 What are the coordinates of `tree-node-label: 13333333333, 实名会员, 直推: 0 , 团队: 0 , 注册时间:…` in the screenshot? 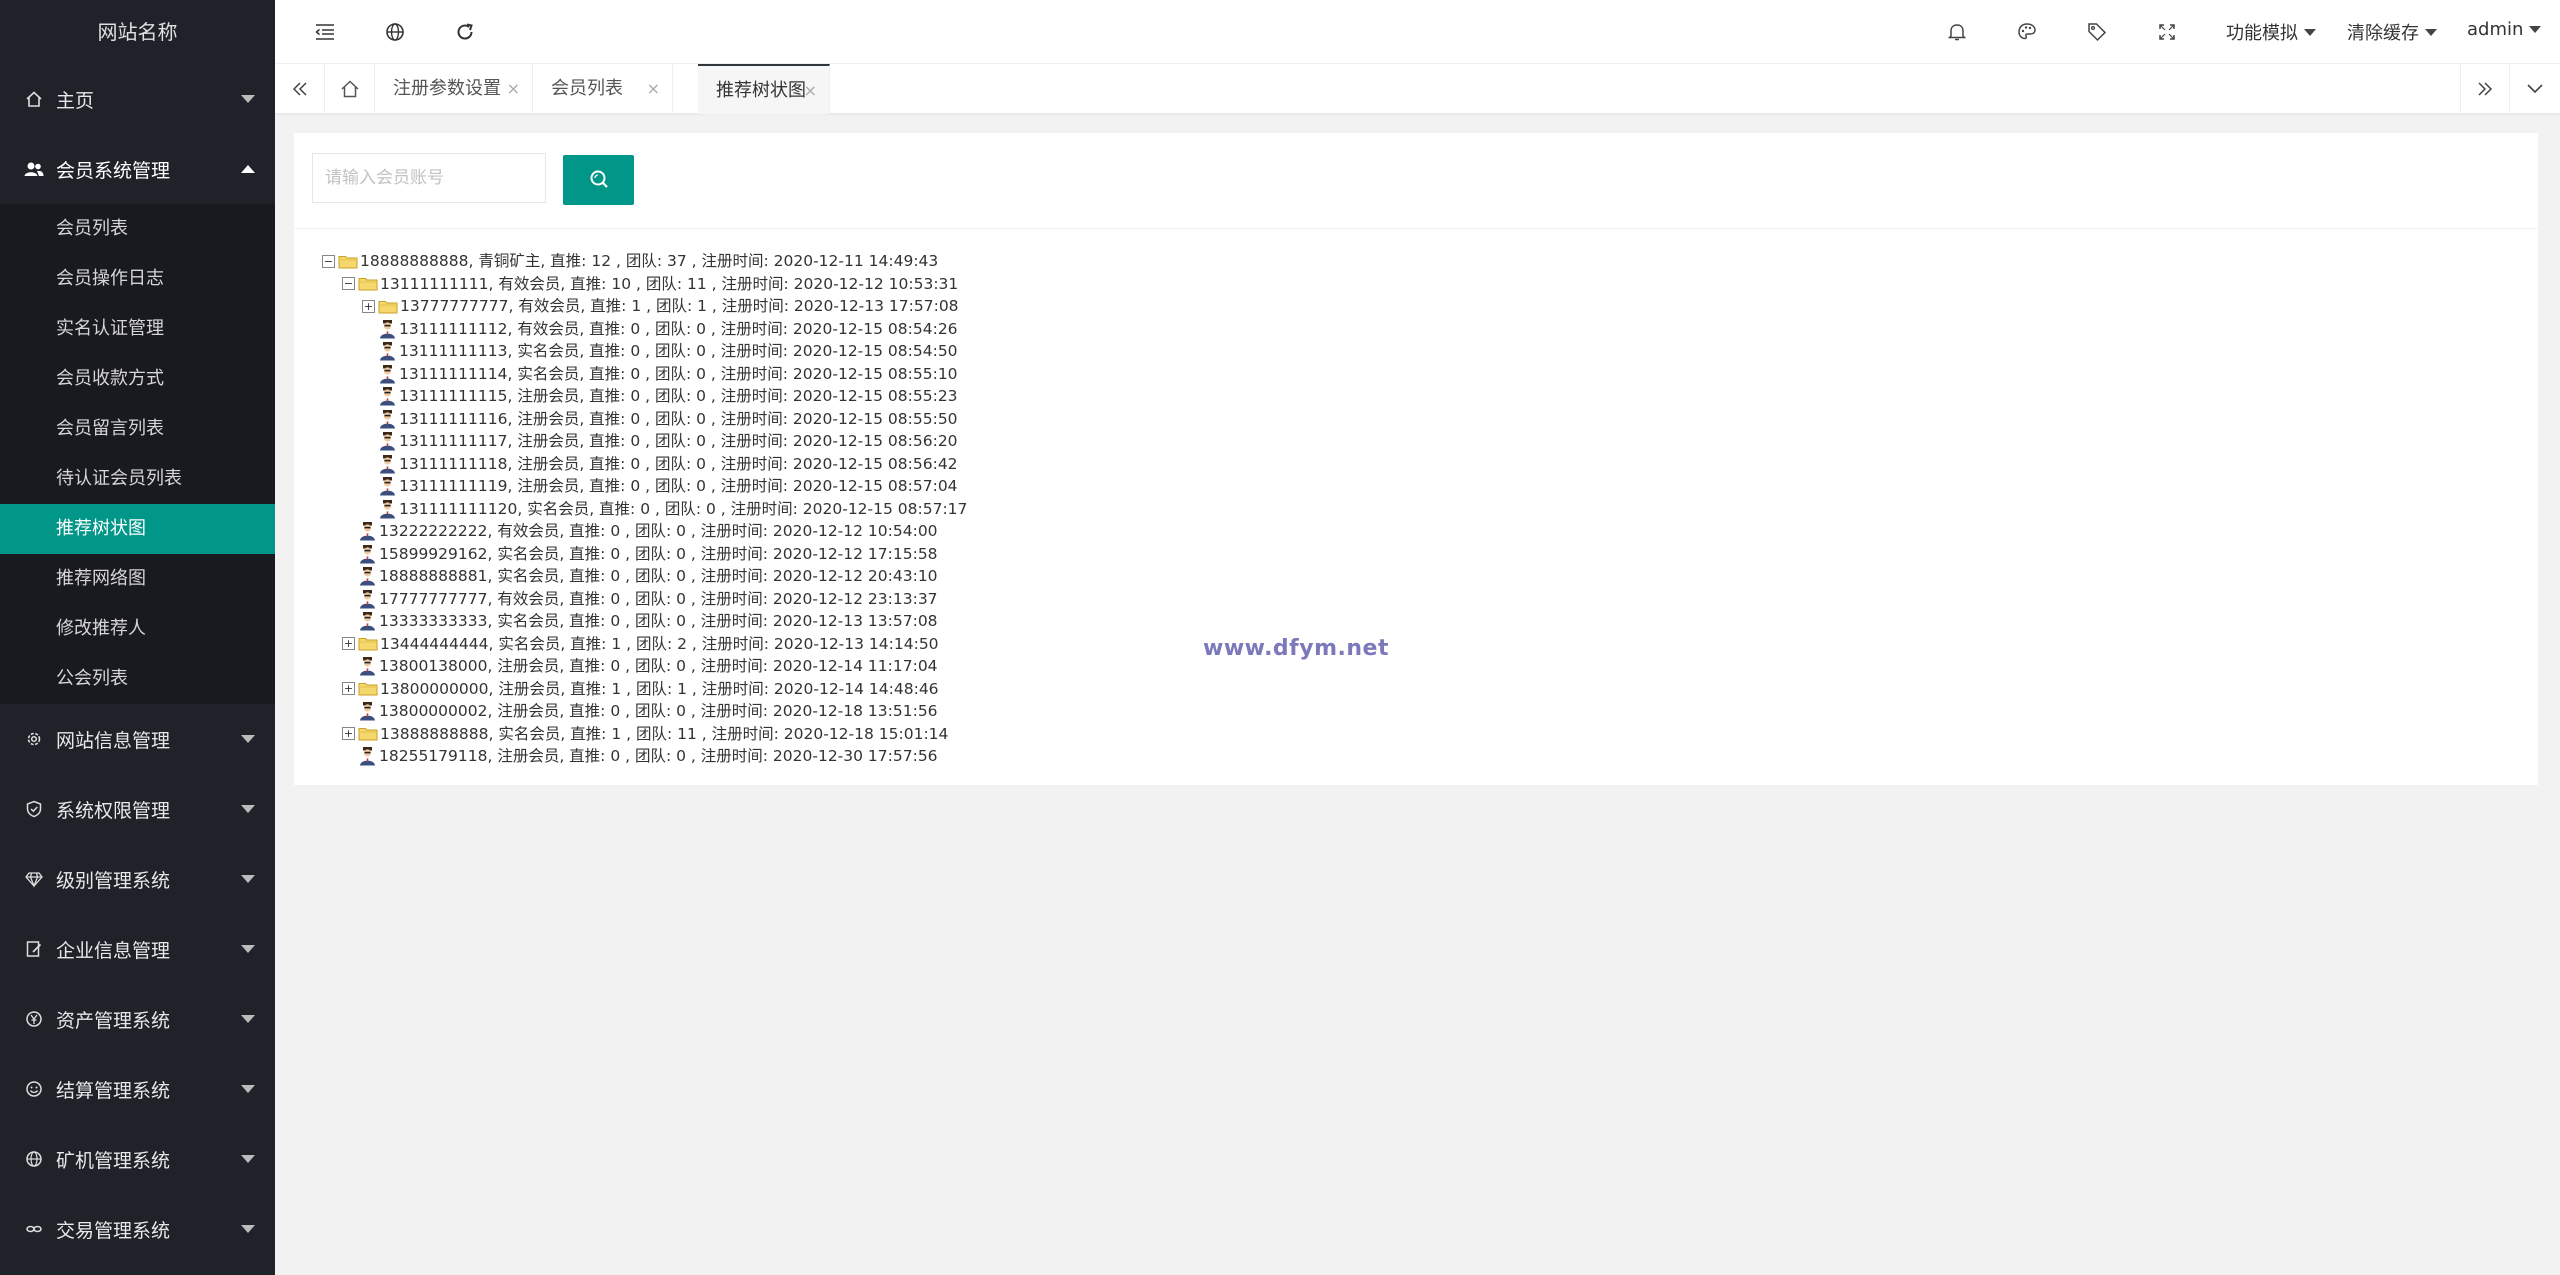 It's located at (658, 621).